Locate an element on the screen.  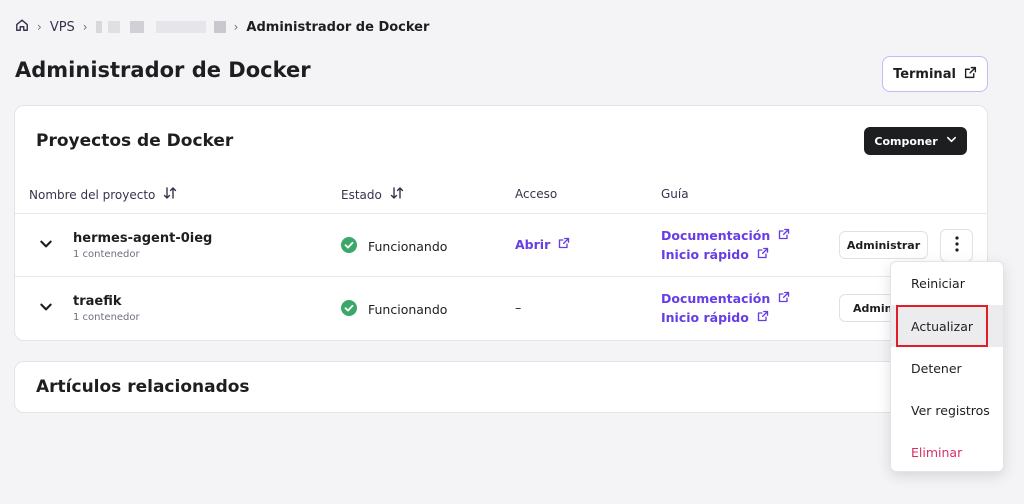
access-link: Abrir is located at coordinates (542, 244).